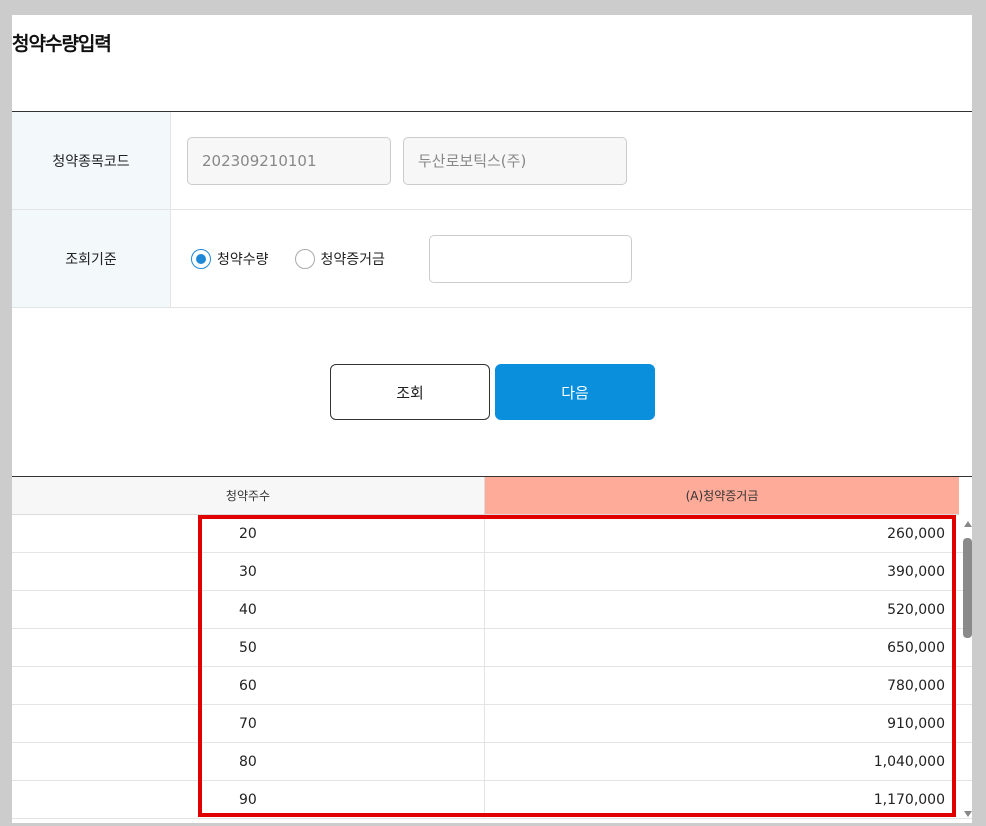 This screenshot has height=826, width=986. I want to click on radio-quantity-label: 청약수량, so click(243, 259).